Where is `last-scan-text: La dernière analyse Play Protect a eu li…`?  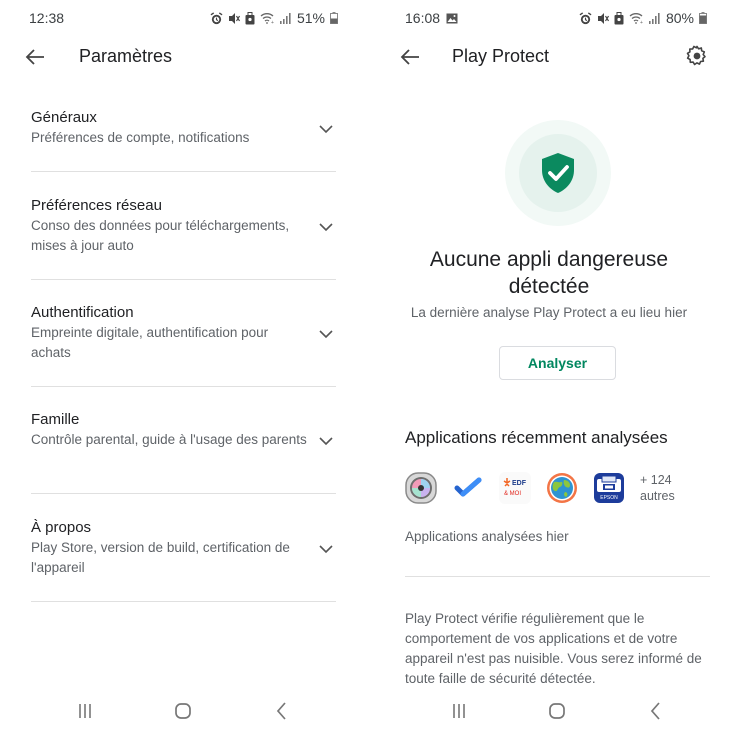 last-scan-text: La dernière analyse Play Protect a eu li… is located at coordinates (549, 312).